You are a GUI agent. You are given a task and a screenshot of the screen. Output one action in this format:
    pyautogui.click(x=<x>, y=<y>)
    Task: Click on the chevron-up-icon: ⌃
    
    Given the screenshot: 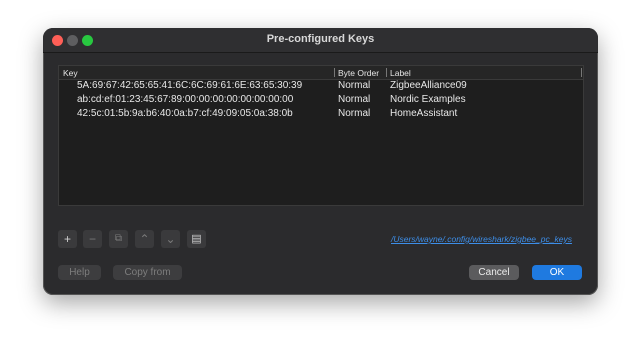 What is the action you would take?
    pyautogui.click(x=144, y=239)
    